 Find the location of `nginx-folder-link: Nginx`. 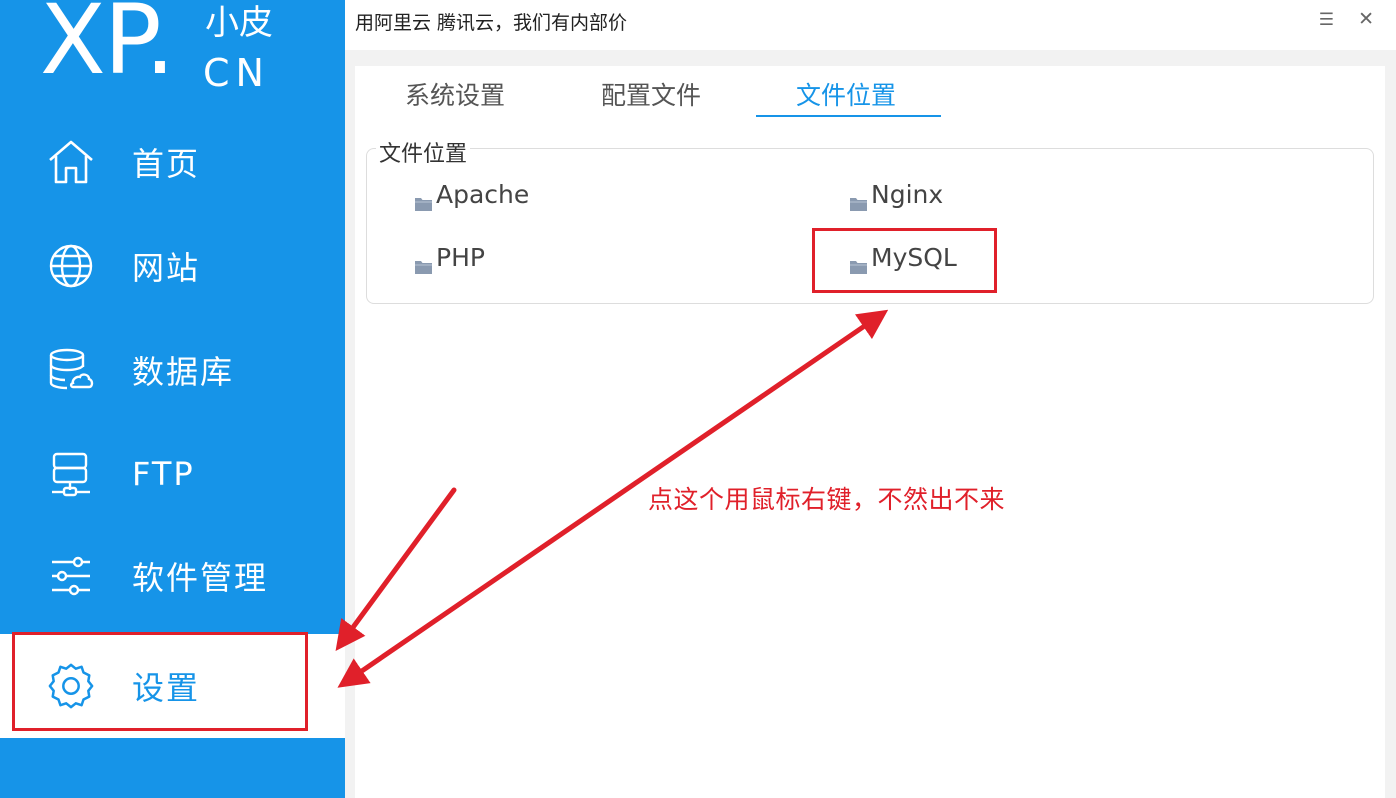

nginx-folder-link: Nginx is located at coordinates (897, 195).